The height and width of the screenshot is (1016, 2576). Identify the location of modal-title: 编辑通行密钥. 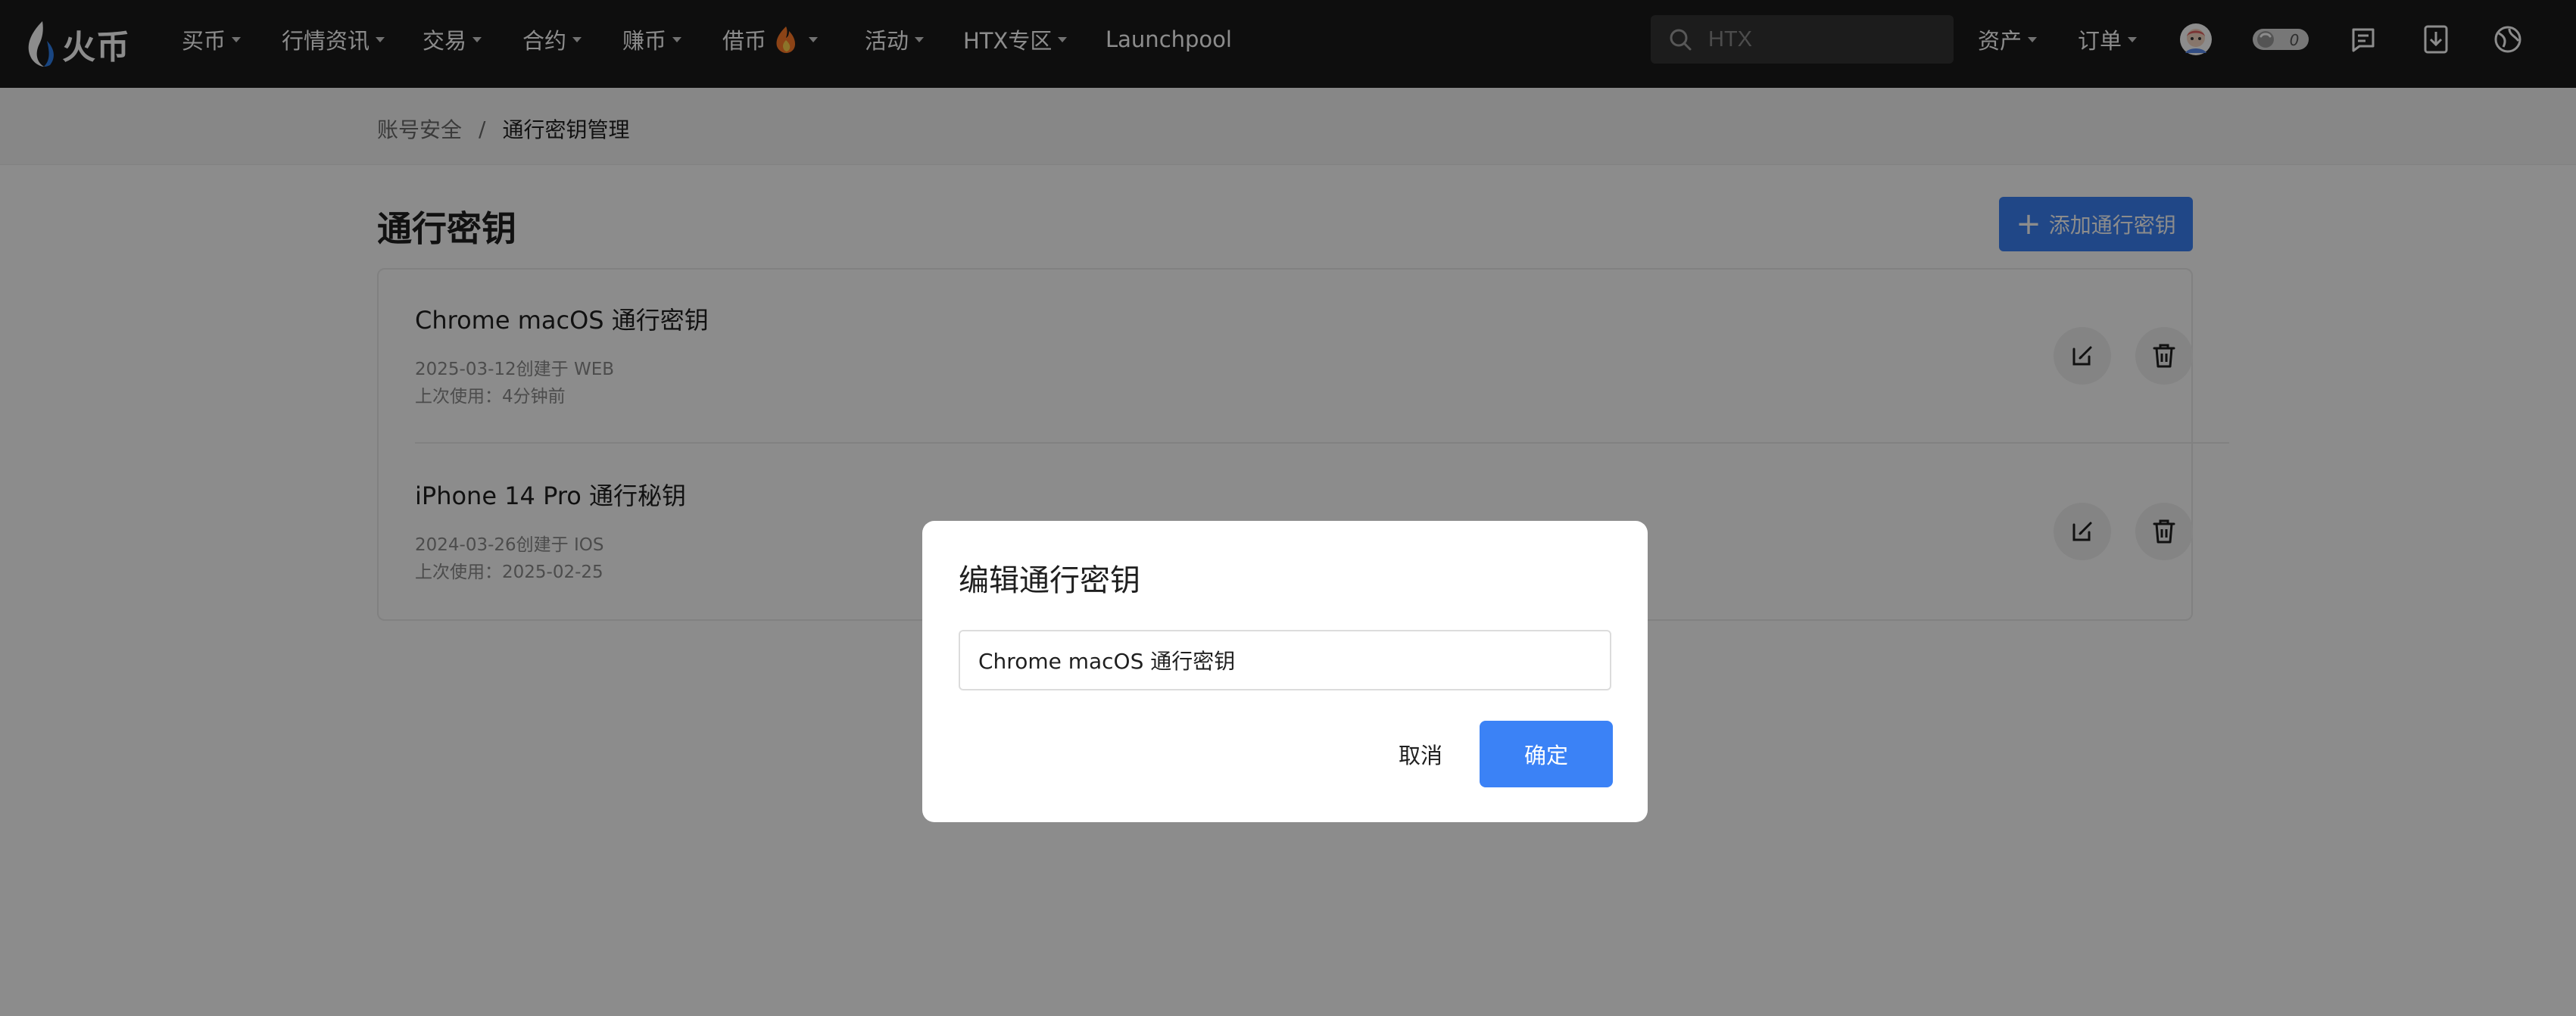
(1049, 581).